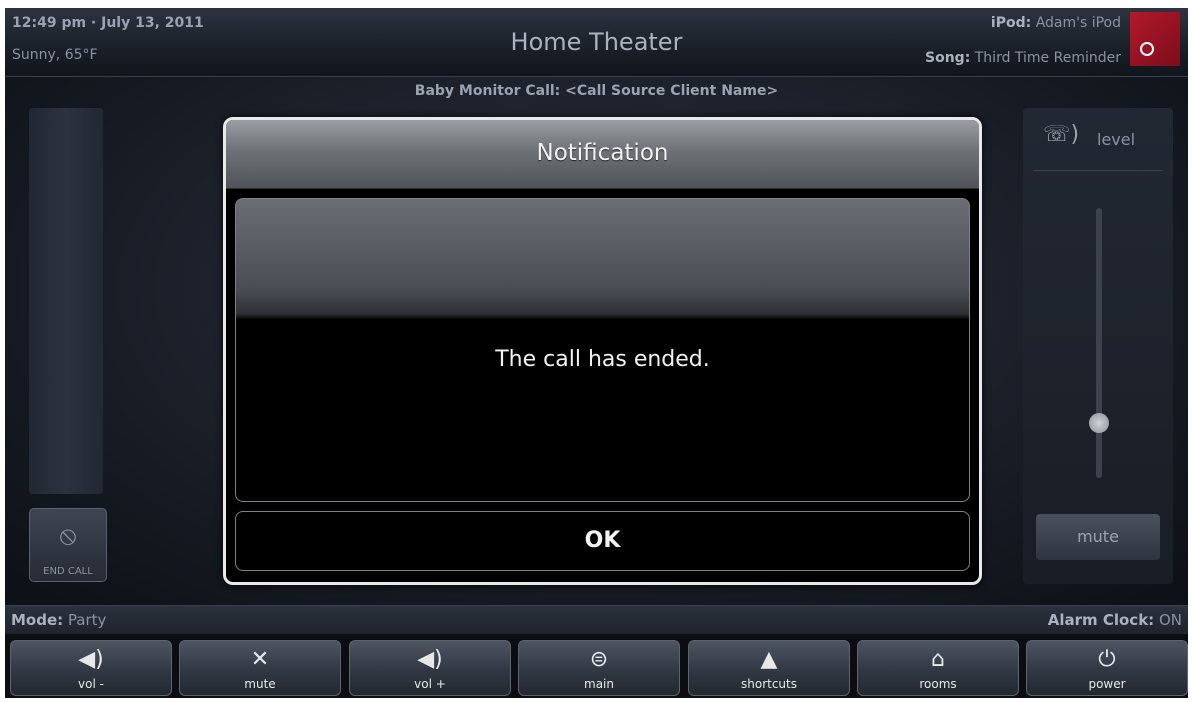 The image size is (1193, 702). What do you see at coordinates (1107, 659) in the screenshot?
I see `power-icon: ⏻` at bounding box center [1107, 659].